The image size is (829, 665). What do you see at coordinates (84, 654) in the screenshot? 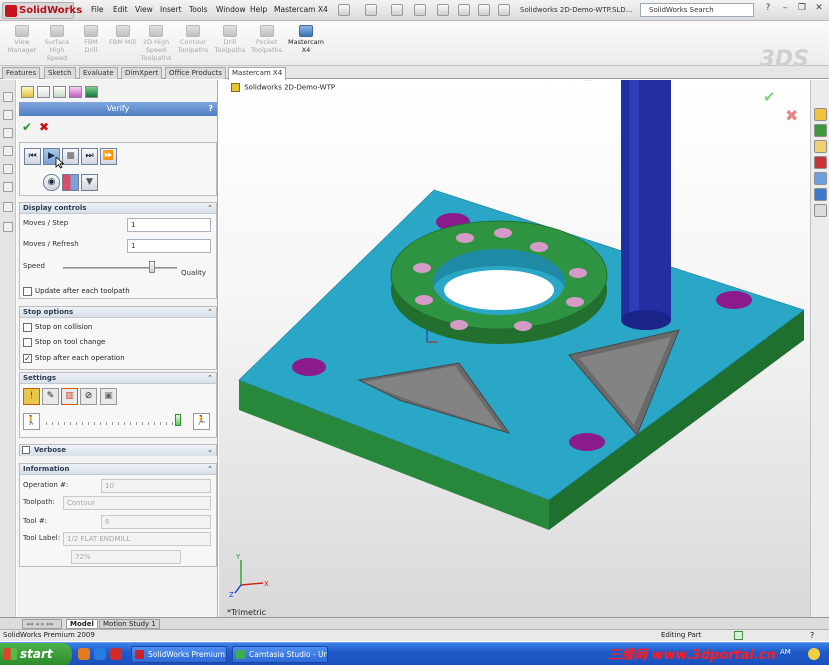
I see `quick-launch-firefox-icon` at bounding box center [84, 654].